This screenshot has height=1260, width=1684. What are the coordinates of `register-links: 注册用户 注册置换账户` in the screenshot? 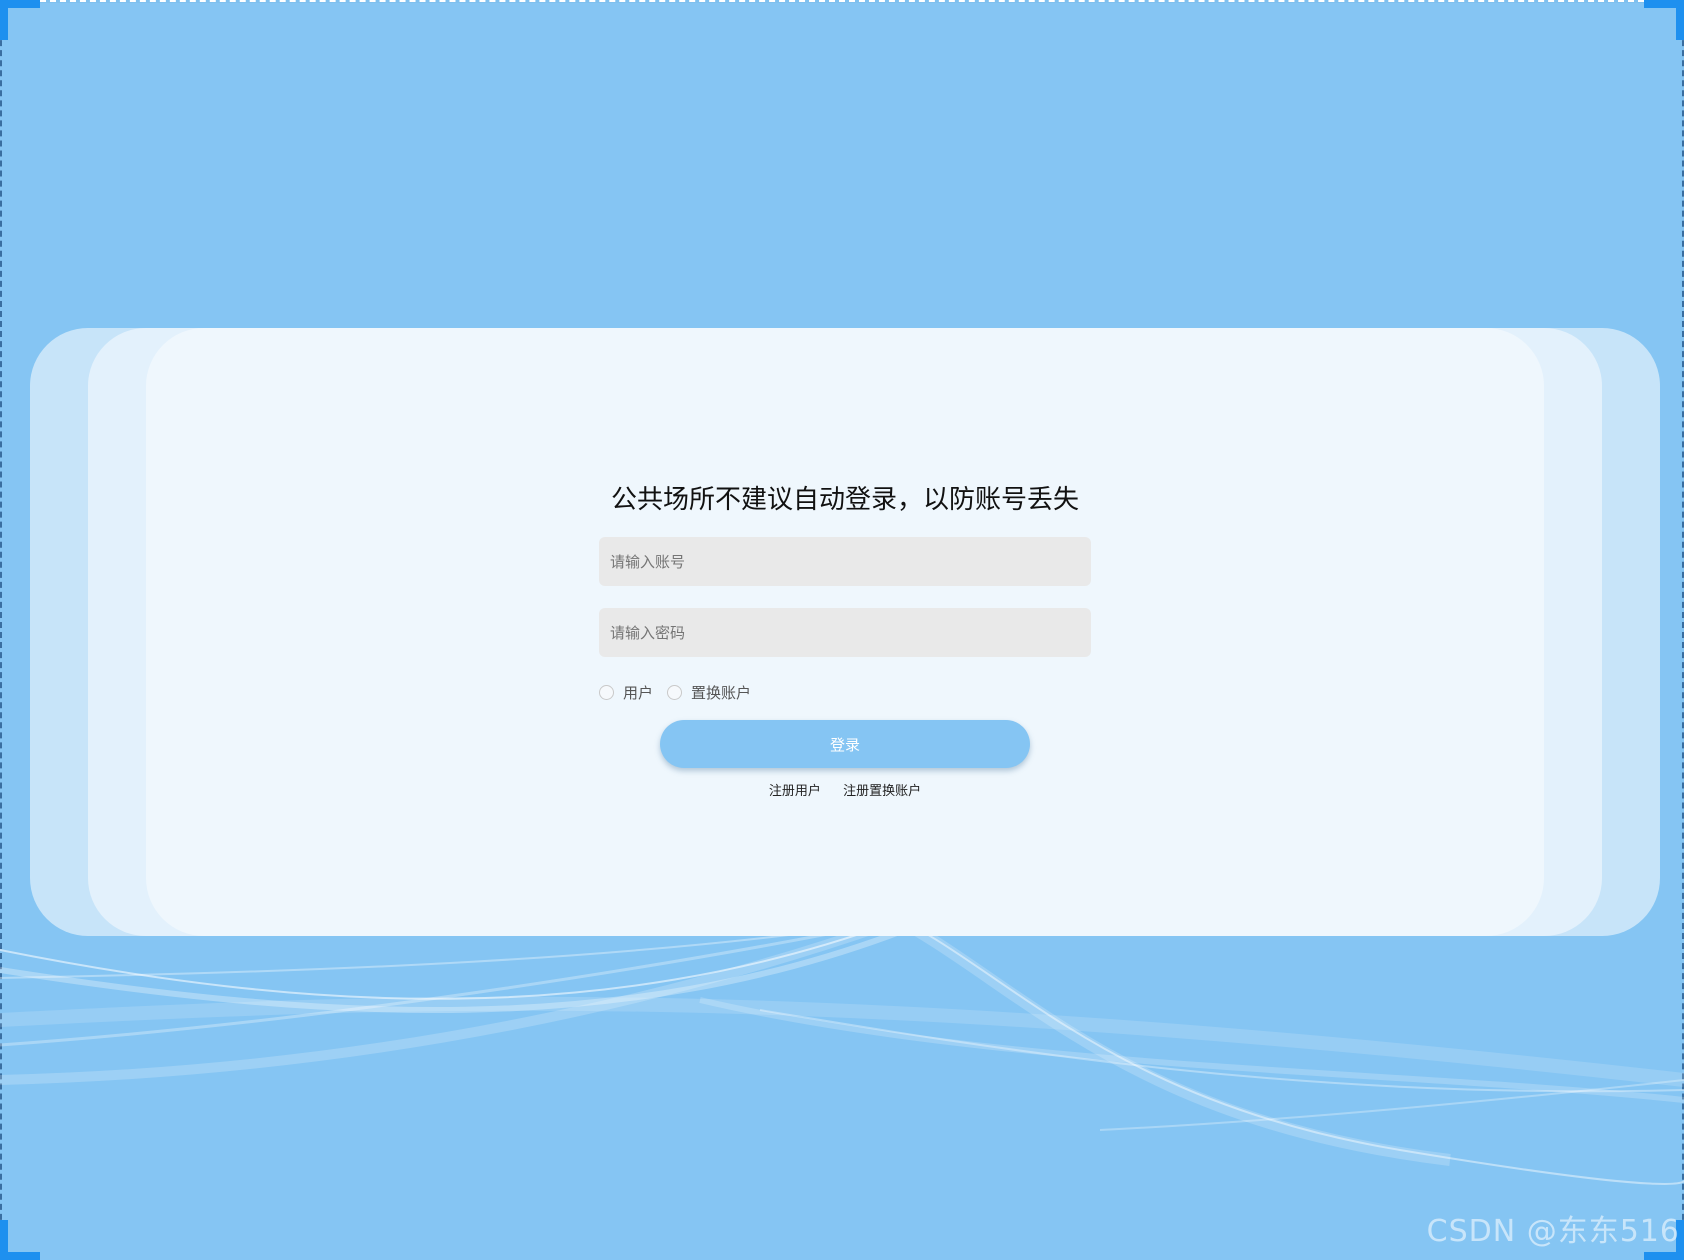 It's located at (845, 789).